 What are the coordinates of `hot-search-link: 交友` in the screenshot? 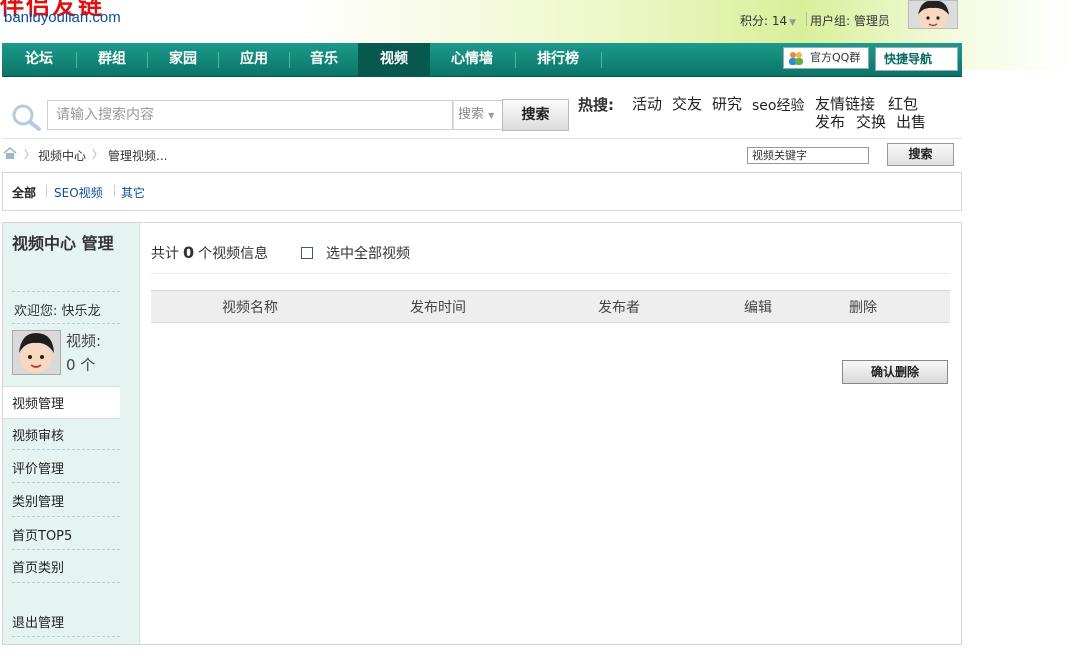 It's located at (687, 103).